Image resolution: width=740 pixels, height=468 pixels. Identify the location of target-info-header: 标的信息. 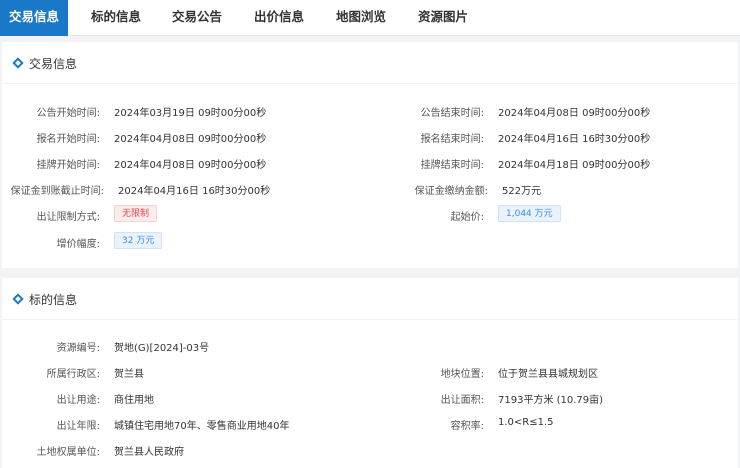
(370, 299).